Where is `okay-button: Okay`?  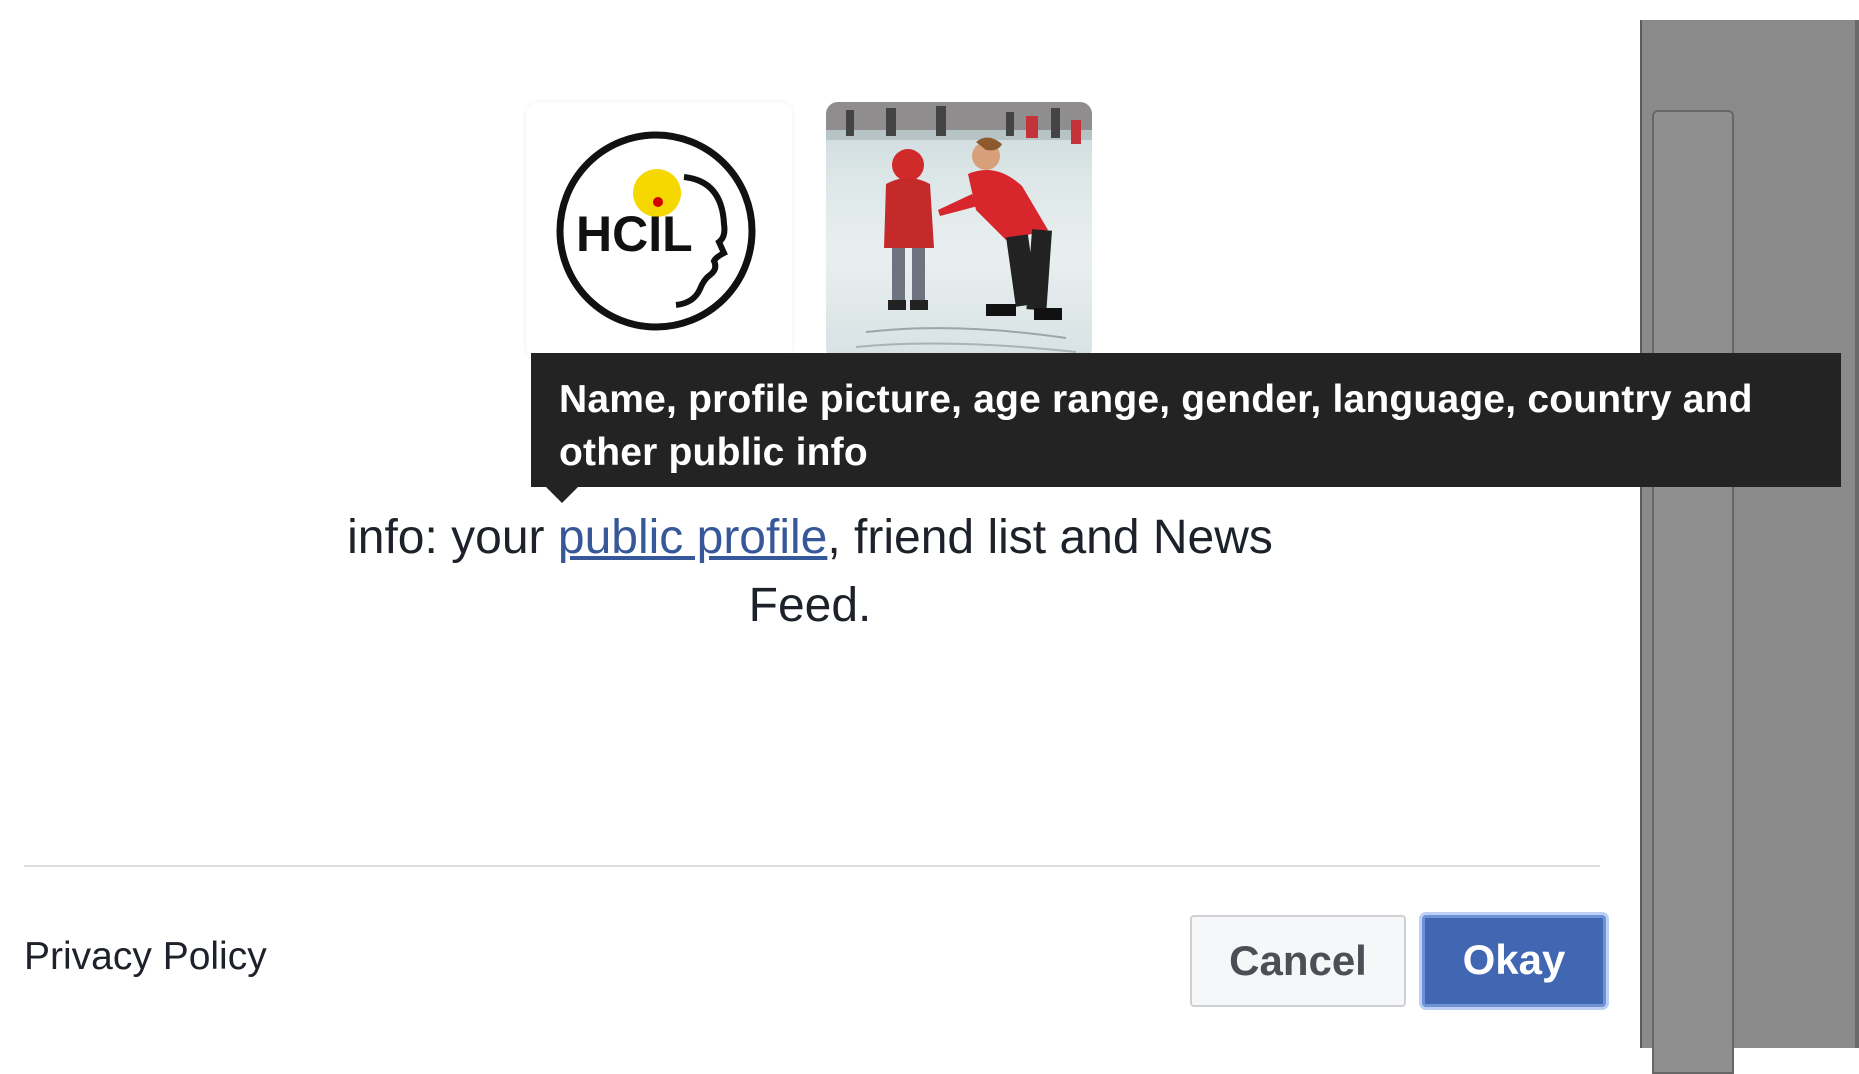
okay-button: Okay is located at coordinates (1514, 961).